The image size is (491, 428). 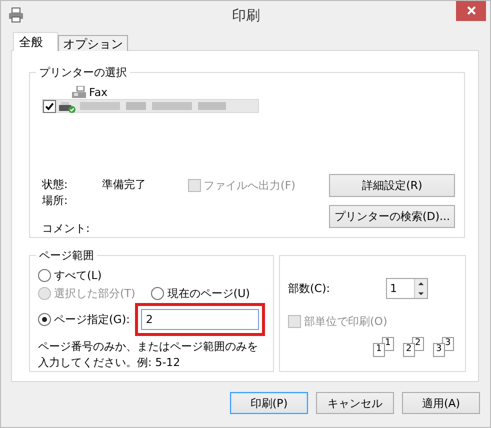 I want to click on dialog-button: 適用(A), so click(x=441, y=403).